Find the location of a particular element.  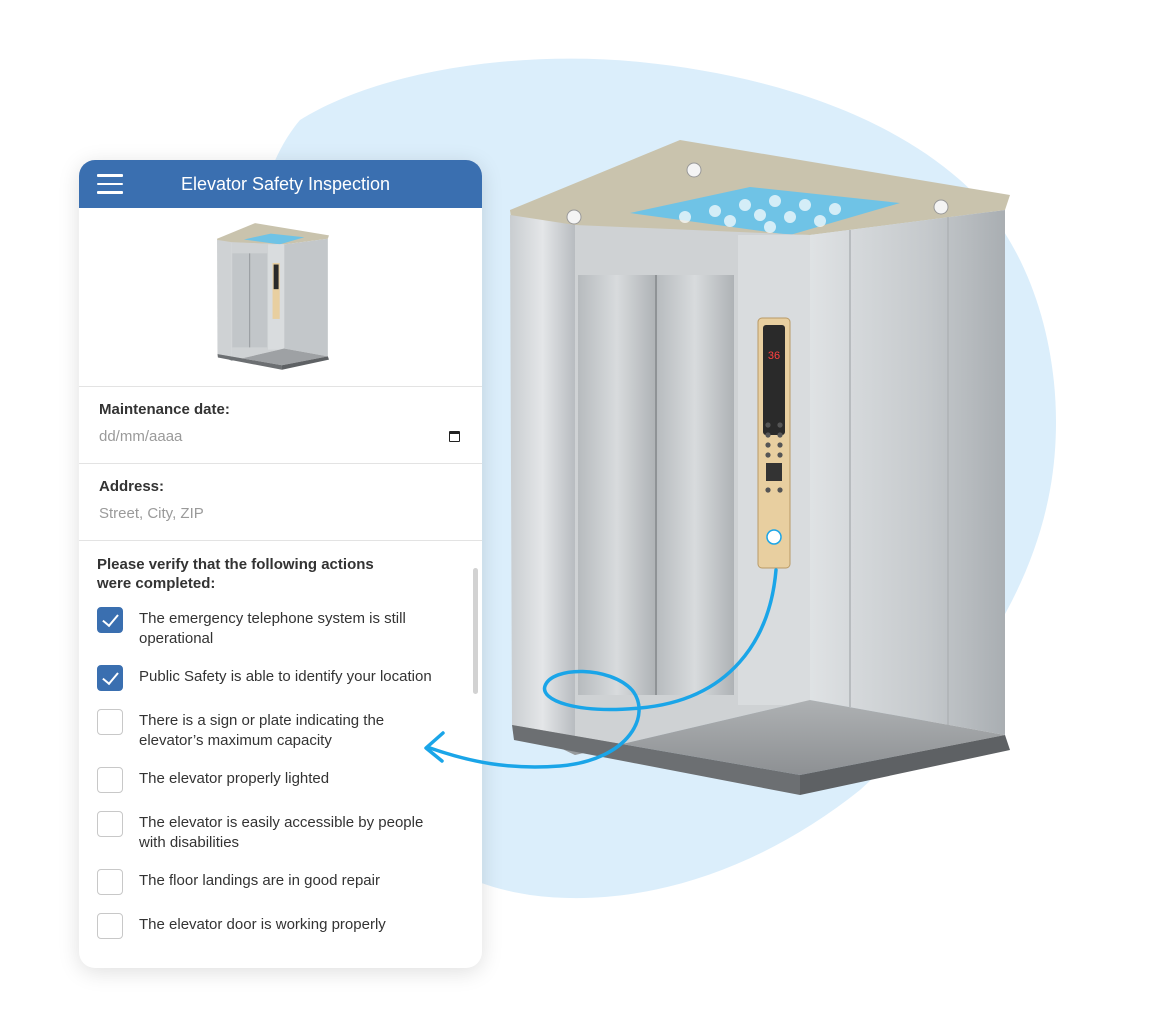

address-field: Address: Street, City, ZIP is located at coordinates (280, 502).